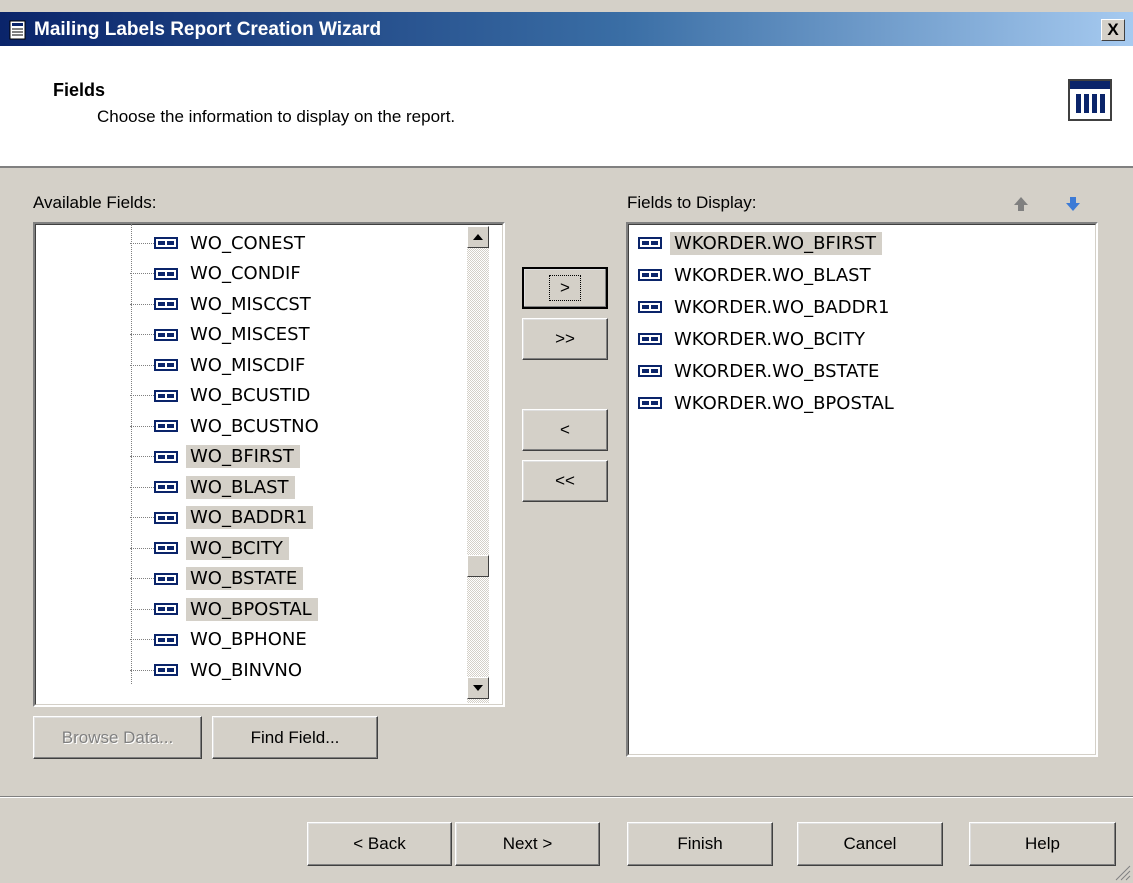  I want to click on available-field-label: WO_BSTATE, so click(245, 578).